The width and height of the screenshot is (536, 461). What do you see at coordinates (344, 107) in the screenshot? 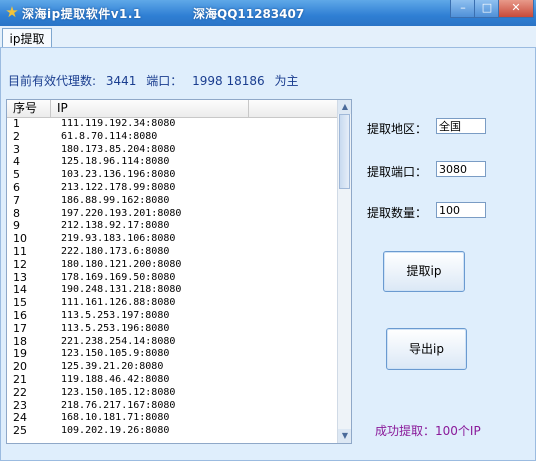
I see `scroll-up-icon: ▲` at bounding box center [344, 107].